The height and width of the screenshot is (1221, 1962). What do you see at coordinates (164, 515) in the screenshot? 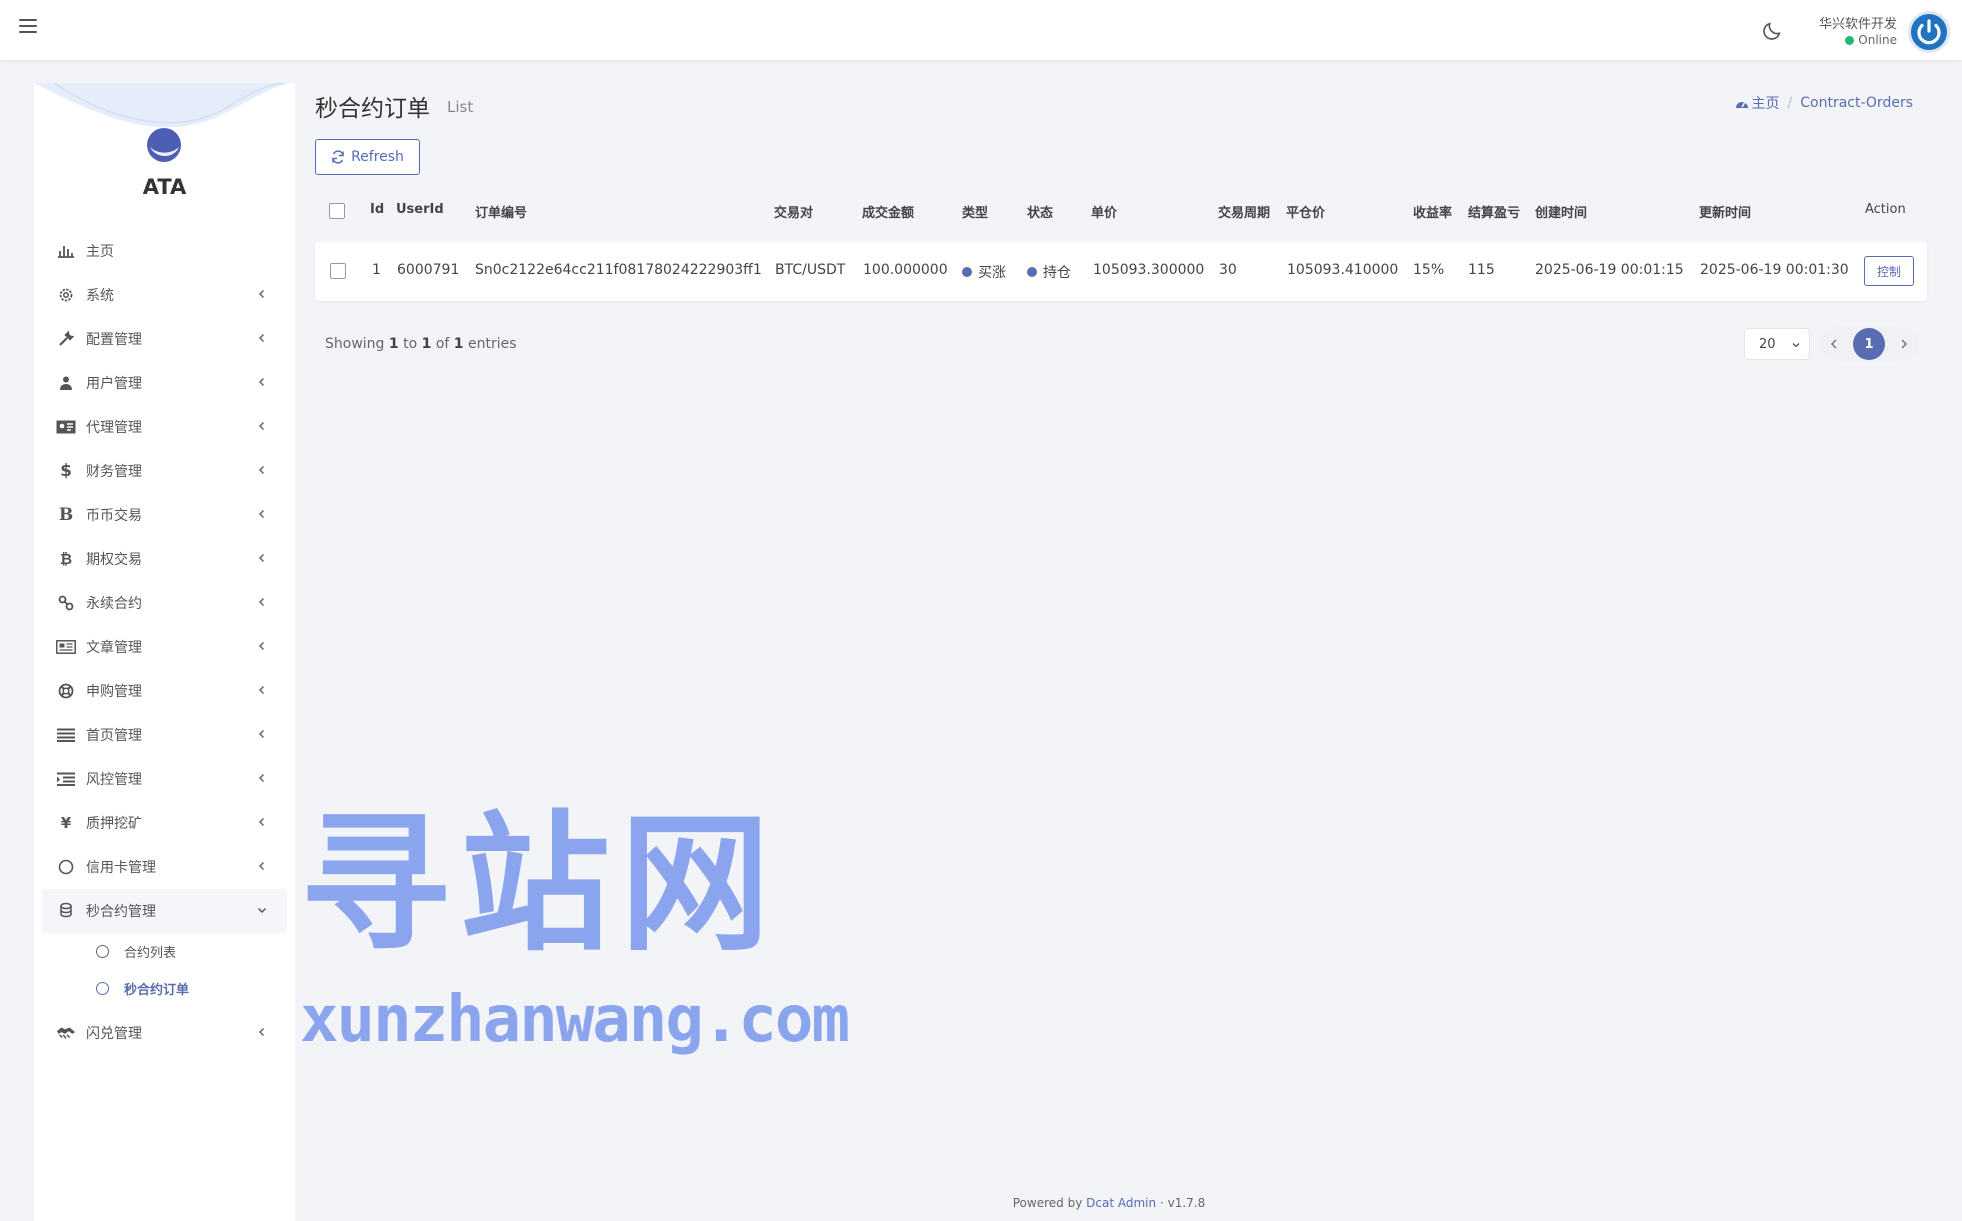
I see `sidebar-item-spot-trading: B 币币交易` at bounding box center [164, 515].